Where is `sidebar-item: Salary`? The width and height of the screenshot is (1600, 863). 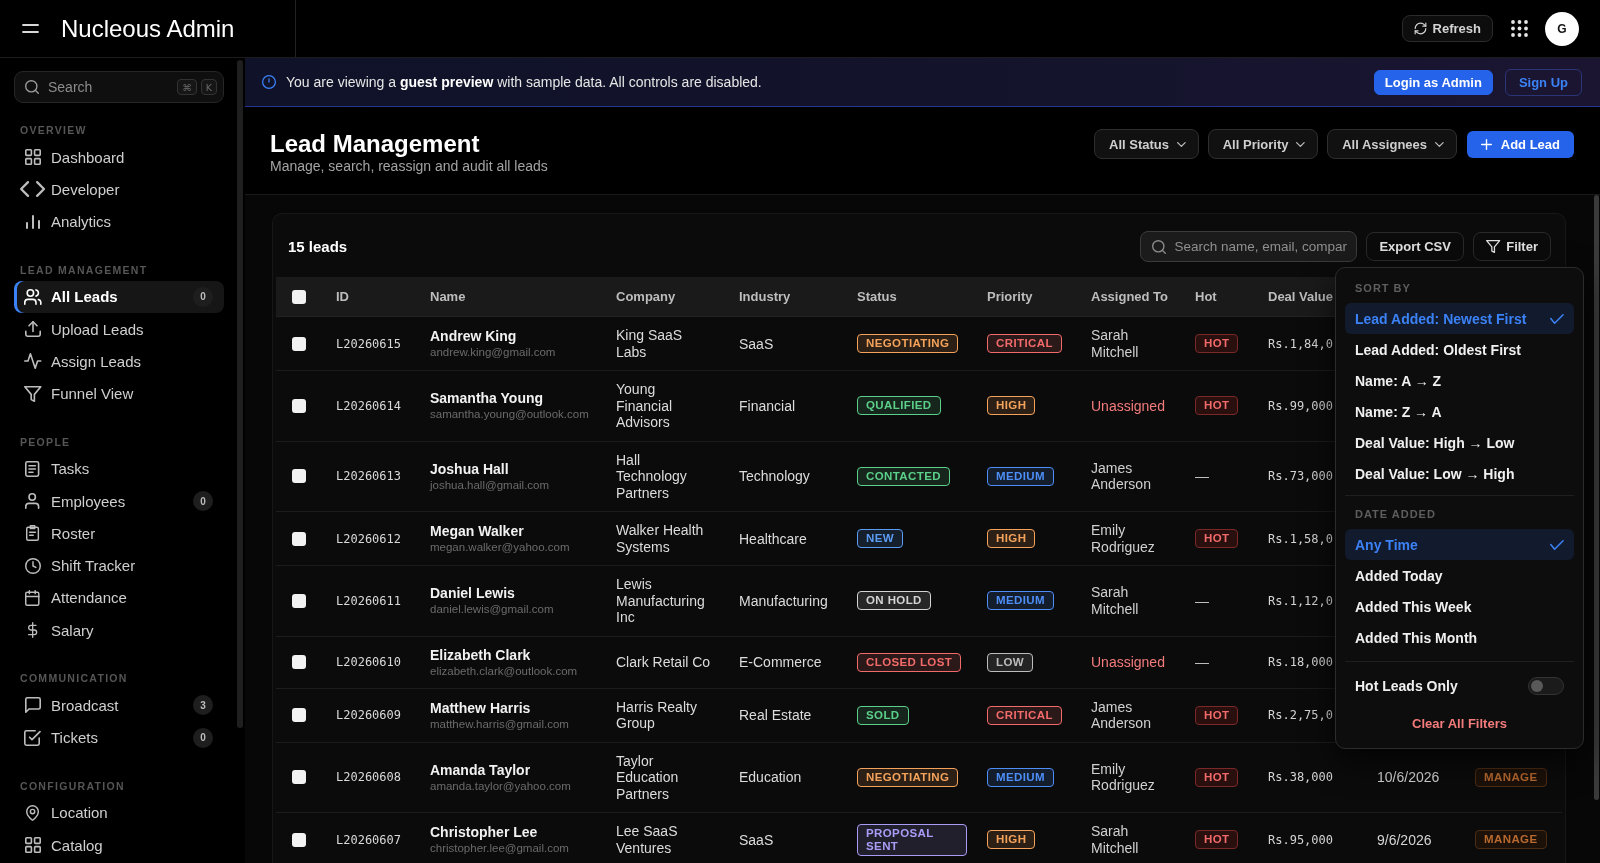 sidebar-item: Salary is located at coordinates (119, 630).